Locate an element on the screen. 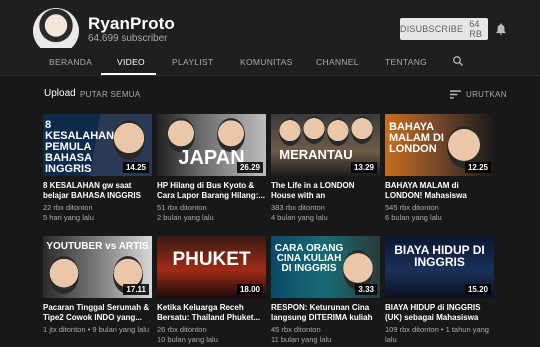 The height and width of the screenshot is (347, 540). subscribed-label: DISUBSCRIBE is located at coordinates (432, 29).